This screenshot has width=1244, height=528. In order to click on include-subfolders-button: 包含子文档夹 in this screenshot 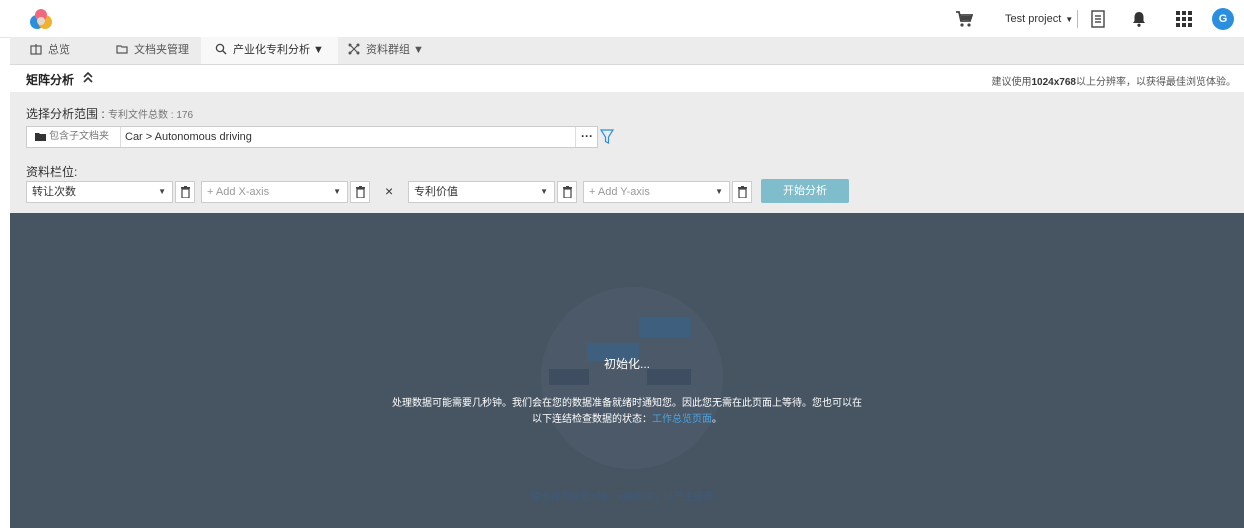, I will do `click(74, 137)`.